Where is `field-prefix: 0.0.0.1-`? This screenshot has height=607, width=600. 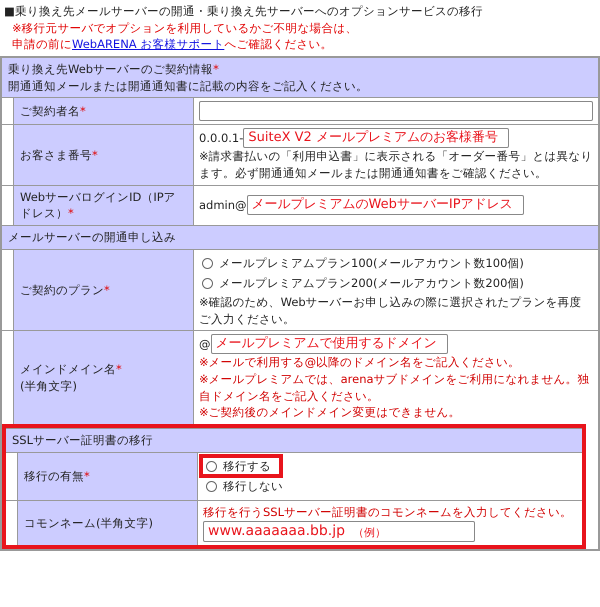 field-prefix: 0.0.0.1- is located at coordinates (221, 138).